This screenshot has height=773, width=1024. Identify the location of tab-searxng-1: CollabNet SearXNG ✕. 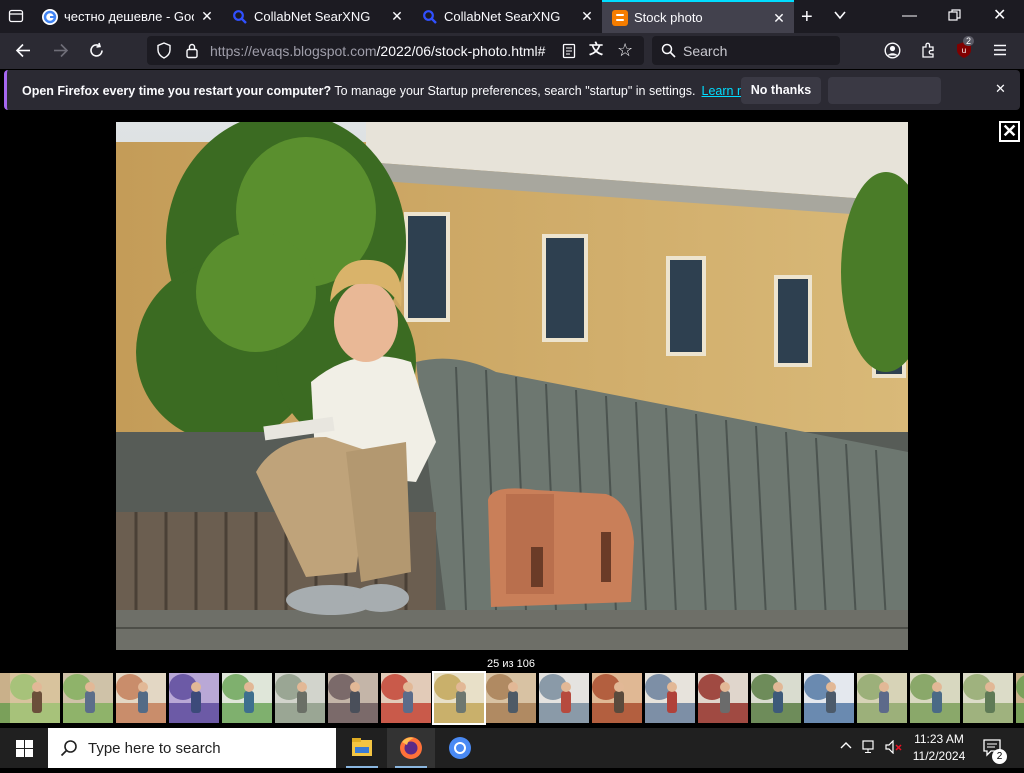
(317, 16).